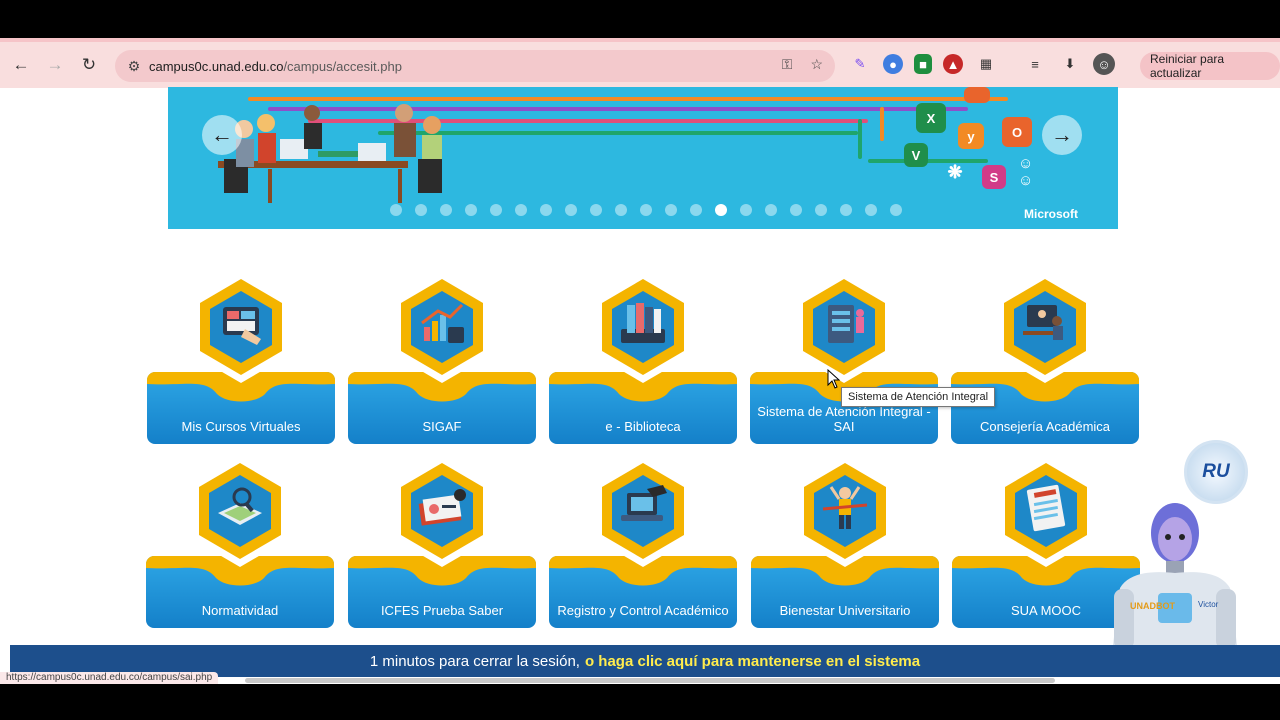  Describe the element at coordinates (1026, 172) in the screenshot. I see `people-icon: ☺☺` at that location.